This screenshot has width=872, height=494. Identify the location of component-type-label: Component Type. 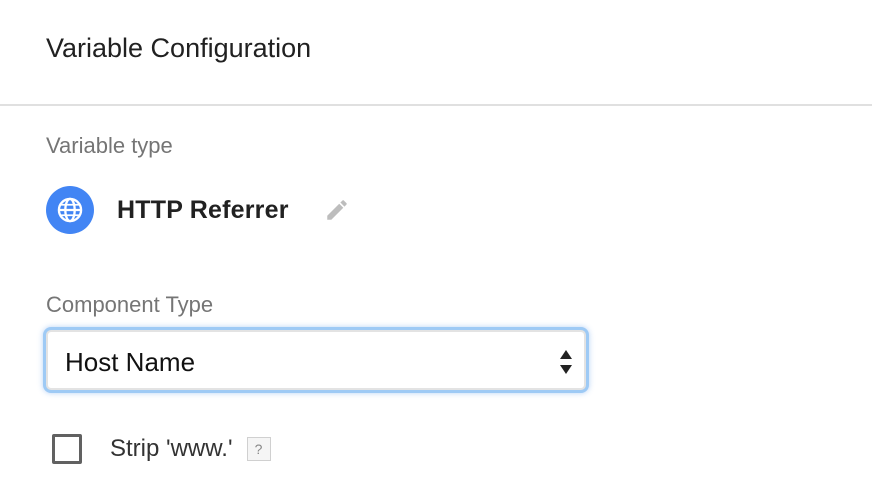
(130, 304).